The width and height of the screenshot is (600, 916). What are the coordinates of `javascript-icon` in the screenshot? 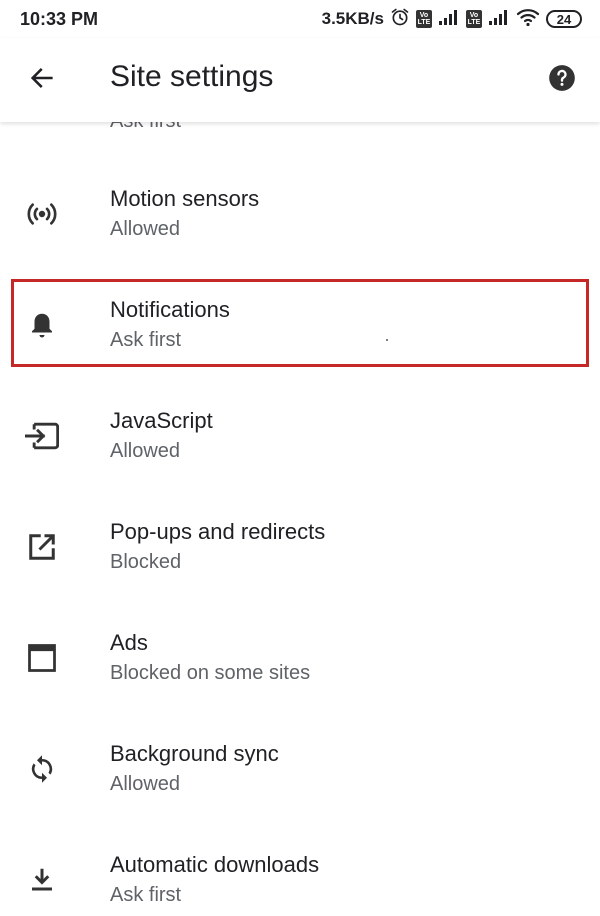 It's located at (42, 436).